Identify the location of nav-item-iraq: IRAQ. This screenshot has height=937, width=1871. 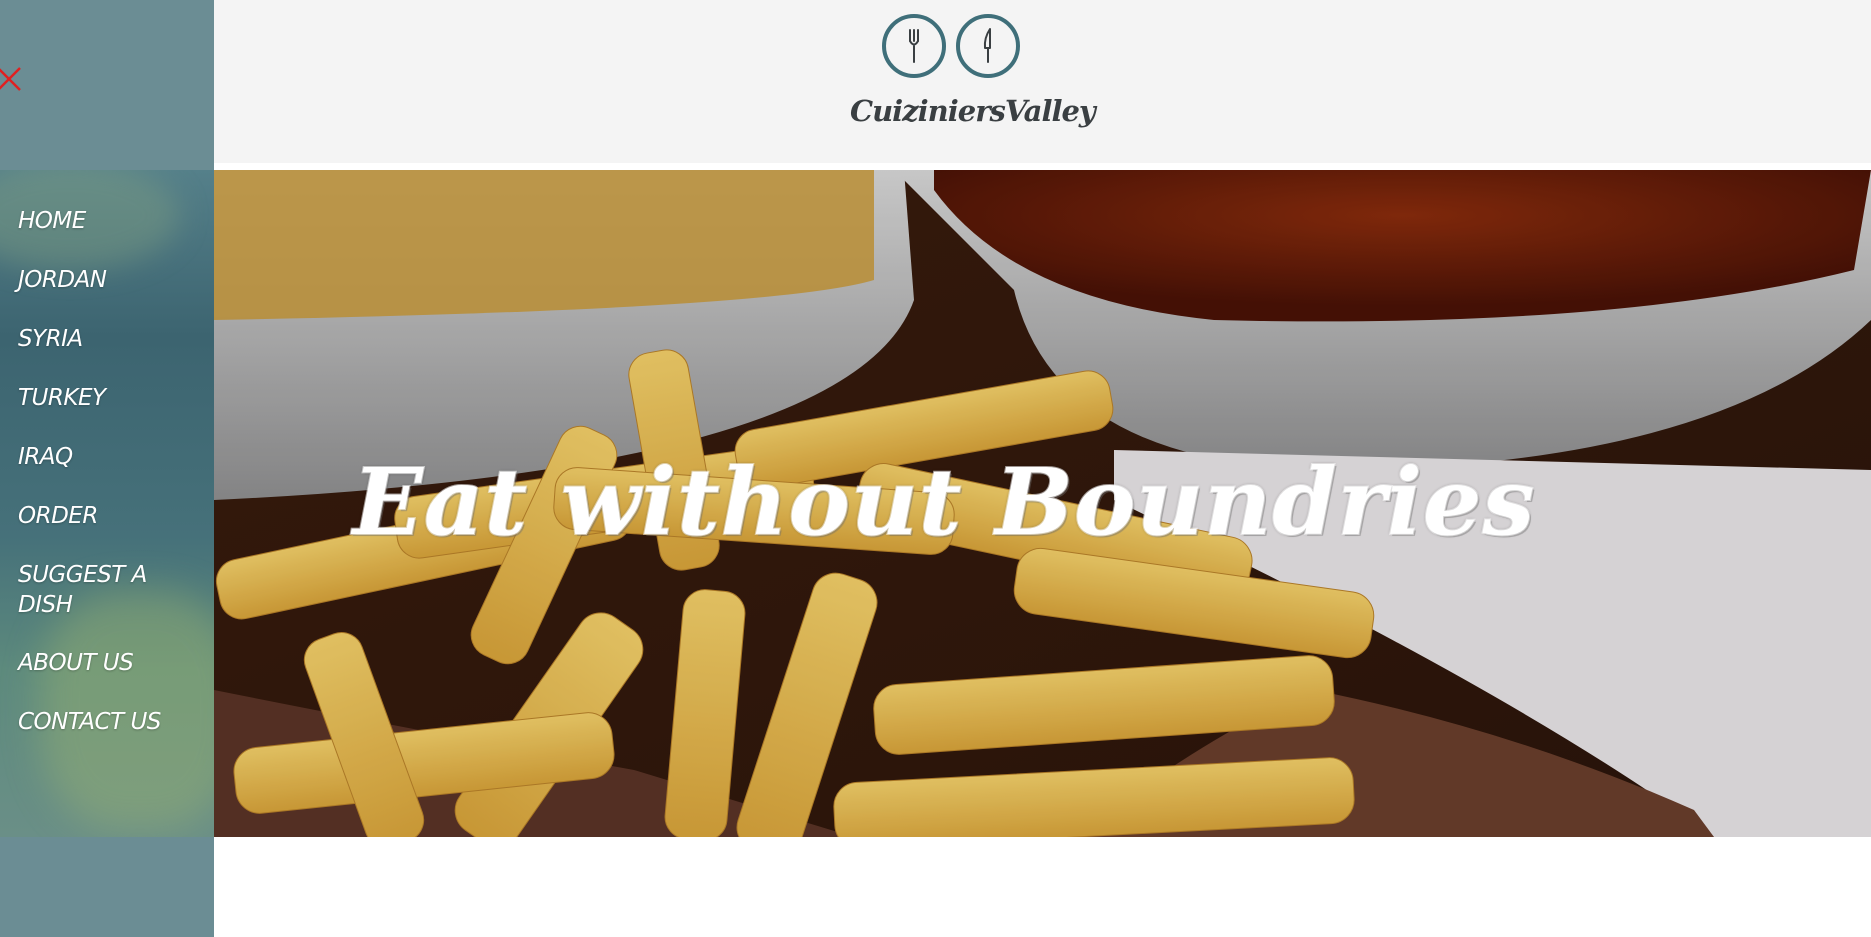
(113, 457).